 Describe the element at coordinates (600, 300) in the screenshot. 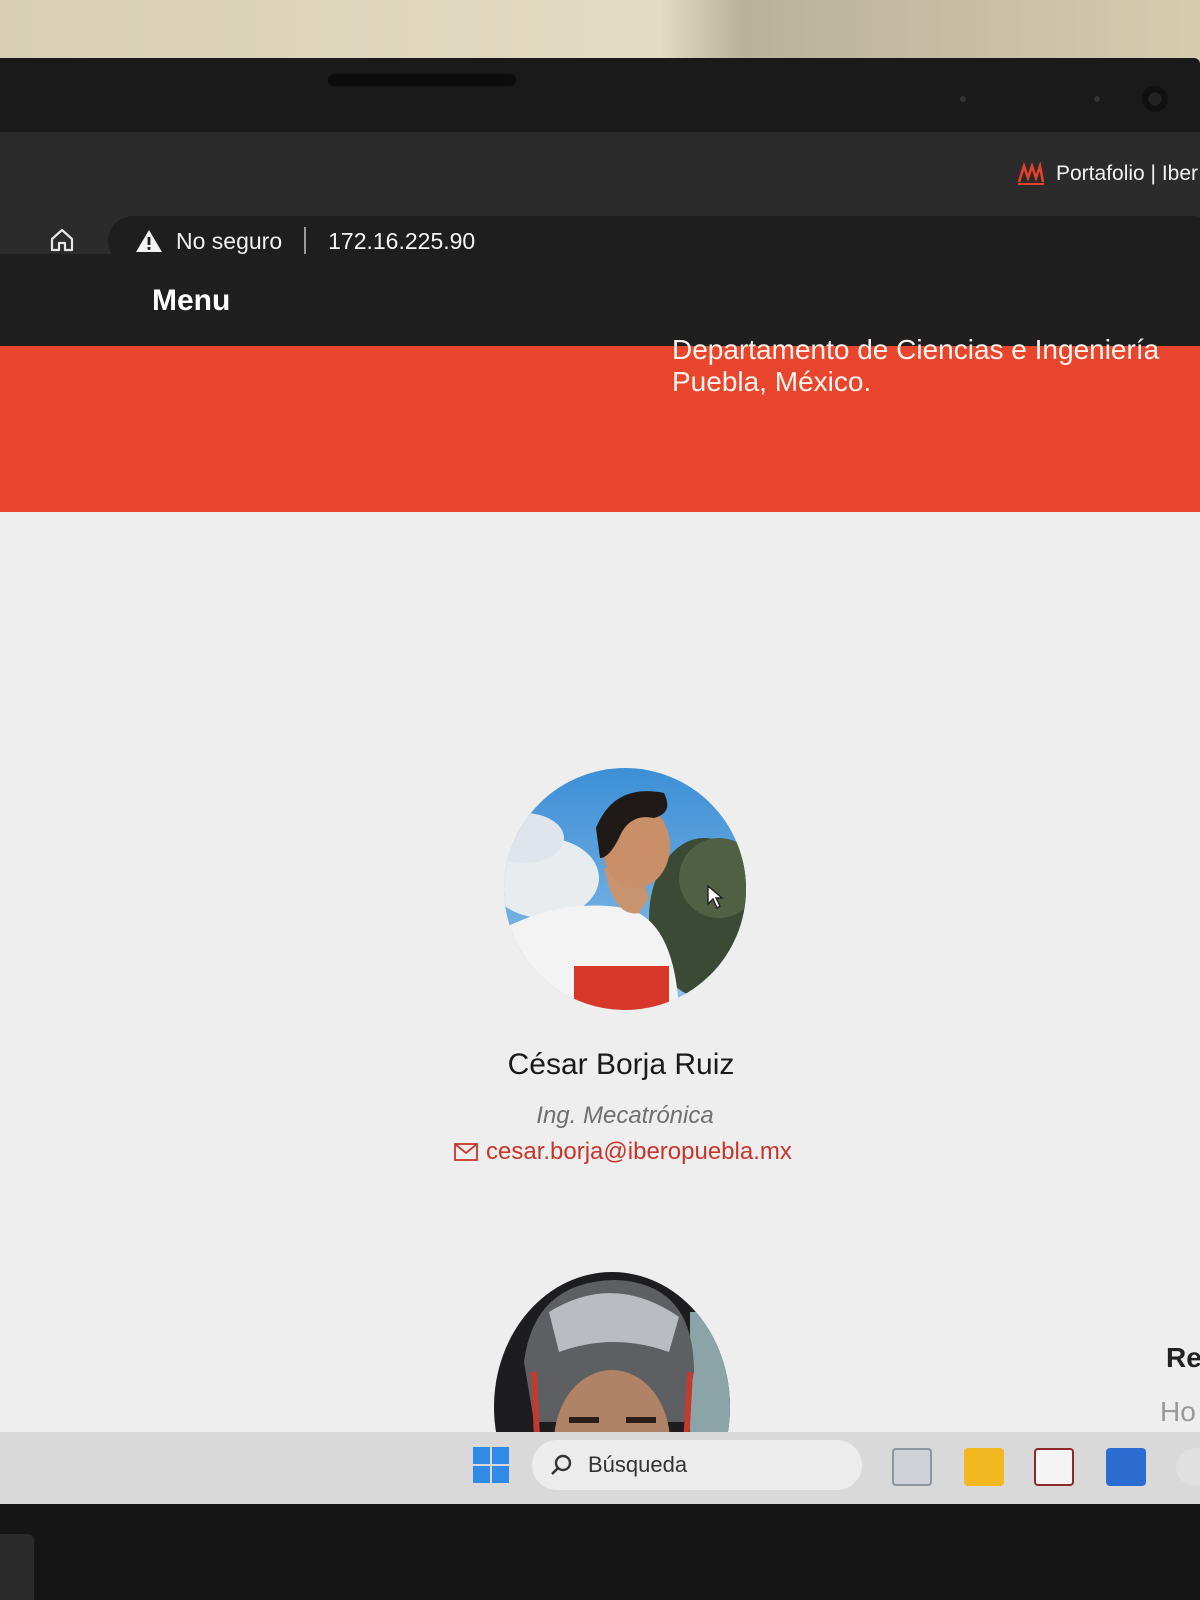

I see `site-navbar: Menu` at that location.